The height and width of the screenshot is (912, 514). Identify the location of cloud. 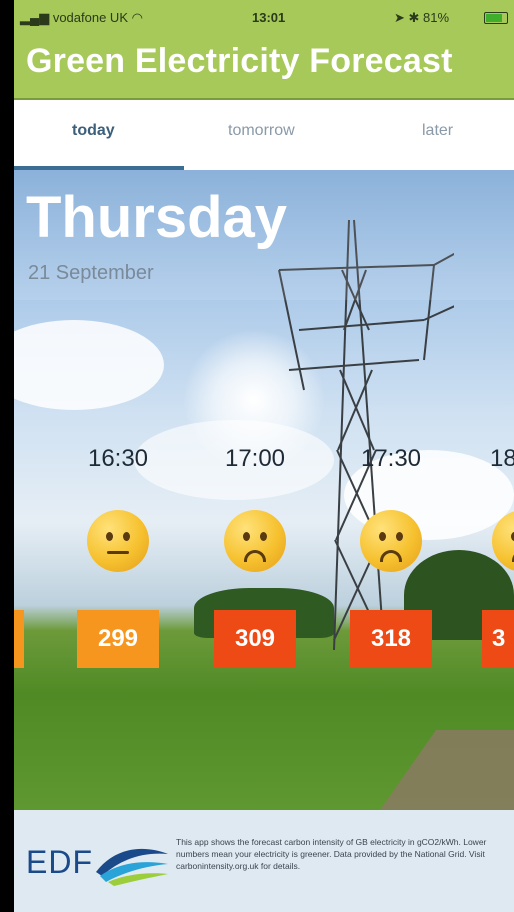
(89, 365).